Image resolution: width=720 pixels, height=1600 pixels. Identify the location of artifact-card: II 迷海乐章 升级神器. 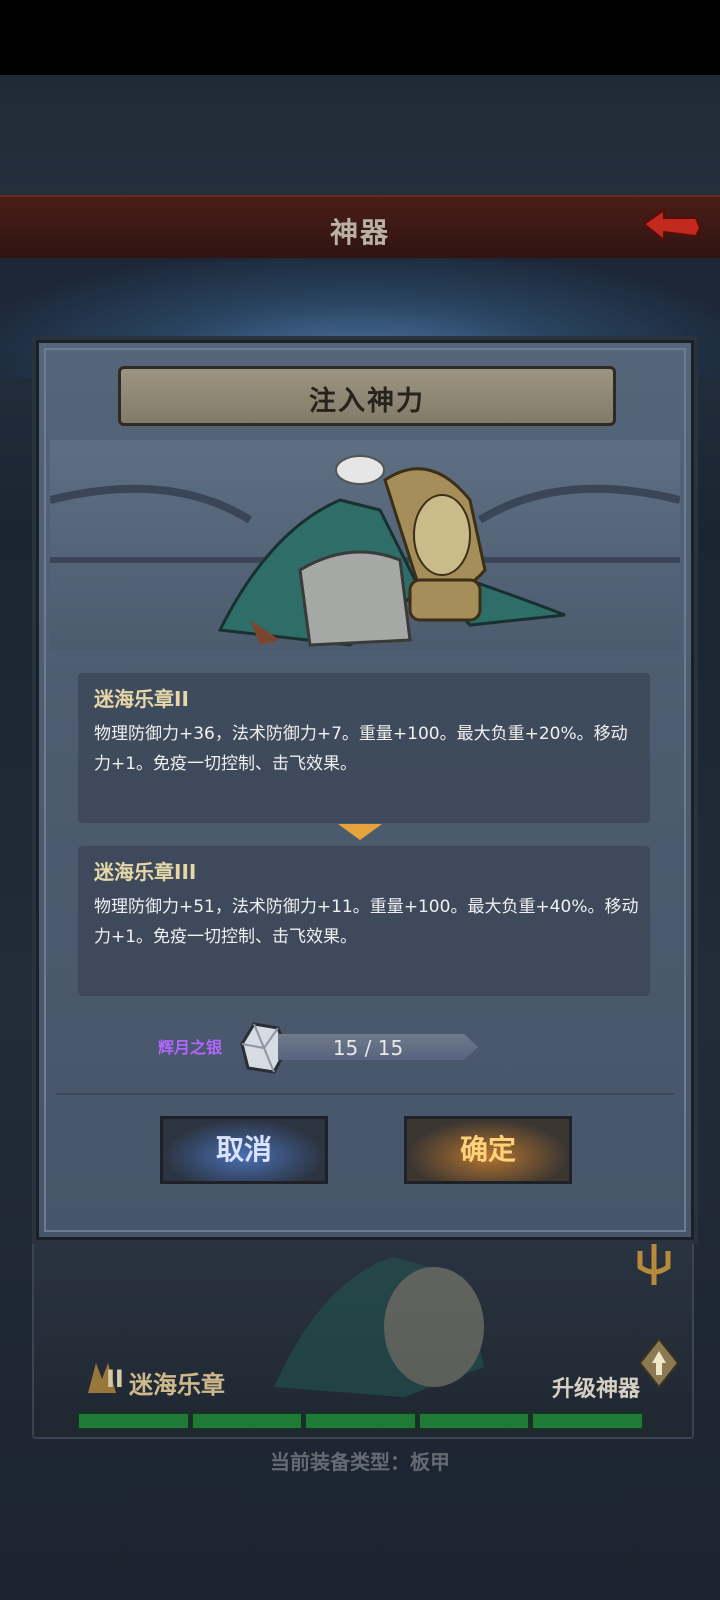
(363, 1325).